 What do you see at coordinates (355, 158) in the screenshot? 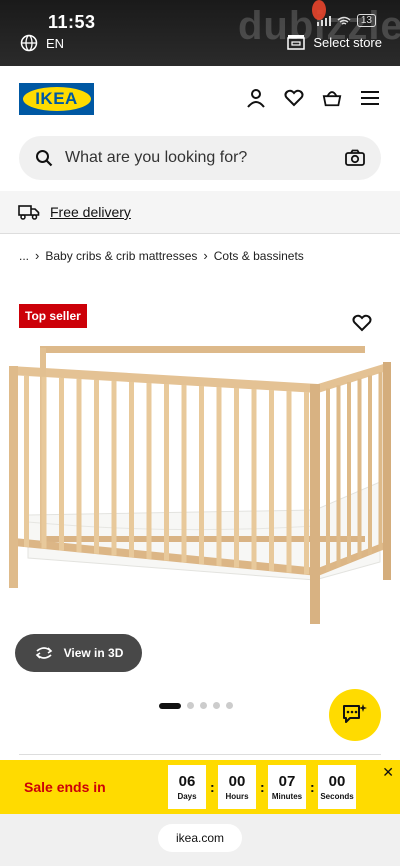
I see `camera-icon` at bounding box center [355, 158].